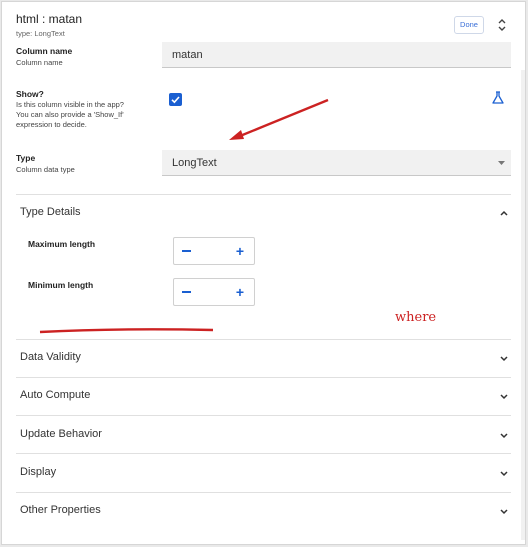 This screenshot has height=547, width=528. Describe the element at coordinates (416, 317) in the screenshot. I see `annotation-where-text: where` at that location.